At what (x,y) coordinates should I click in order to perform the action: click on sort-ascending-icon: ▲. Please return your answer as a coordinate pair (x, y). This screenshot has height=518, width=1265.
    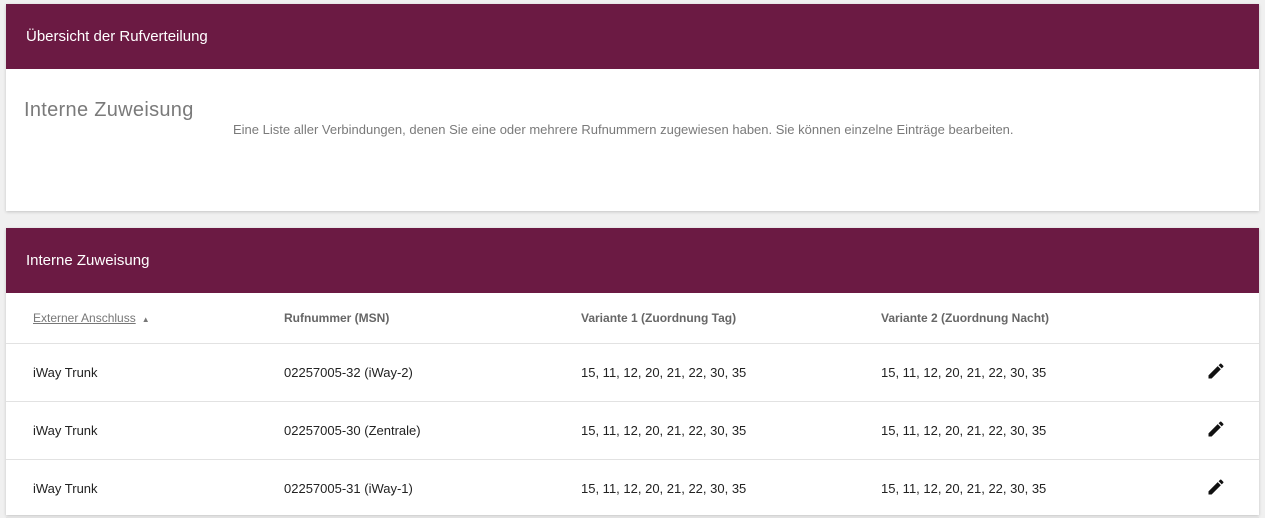
    Looking at the image, I should click on (145, 319).